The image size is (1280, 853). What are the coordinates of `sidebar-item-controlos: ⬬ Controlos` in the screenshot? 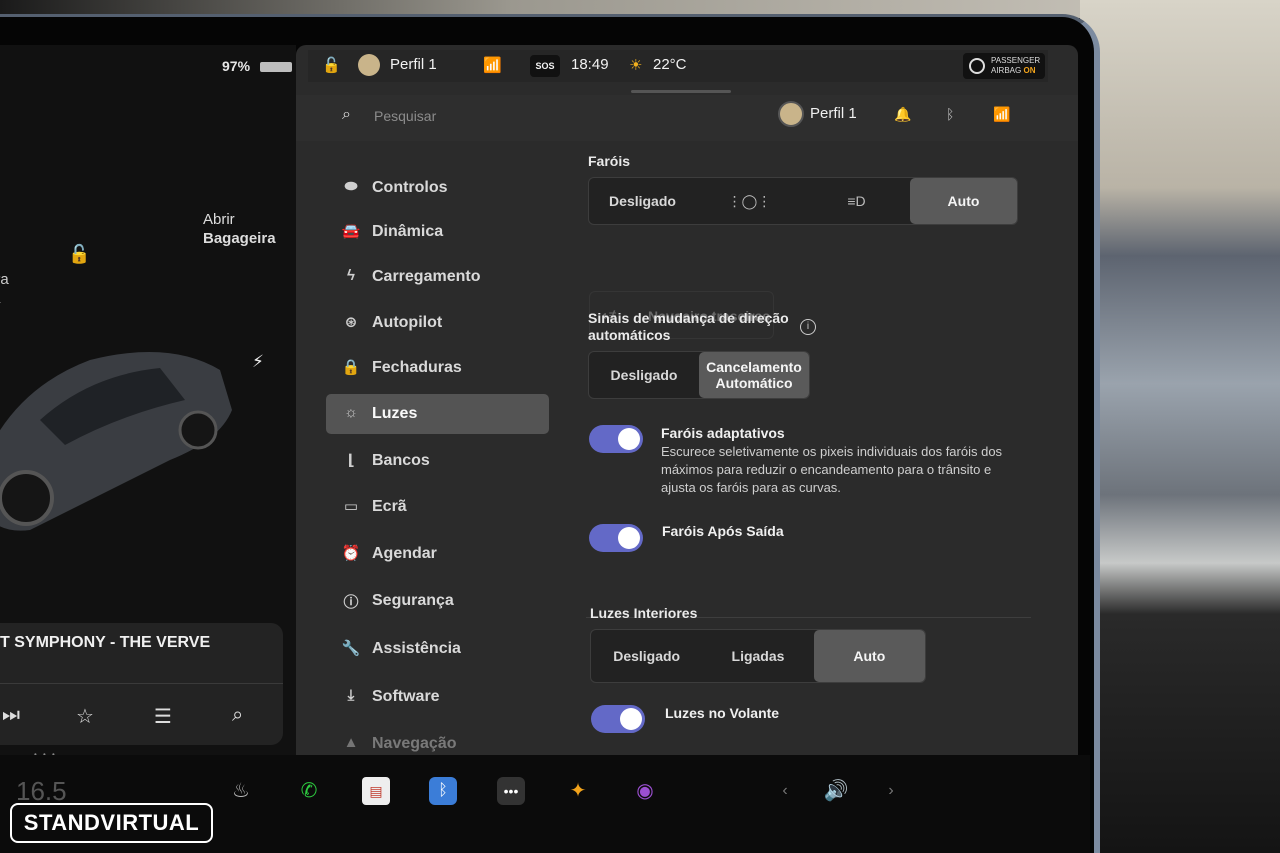 It's located at (437, 188).